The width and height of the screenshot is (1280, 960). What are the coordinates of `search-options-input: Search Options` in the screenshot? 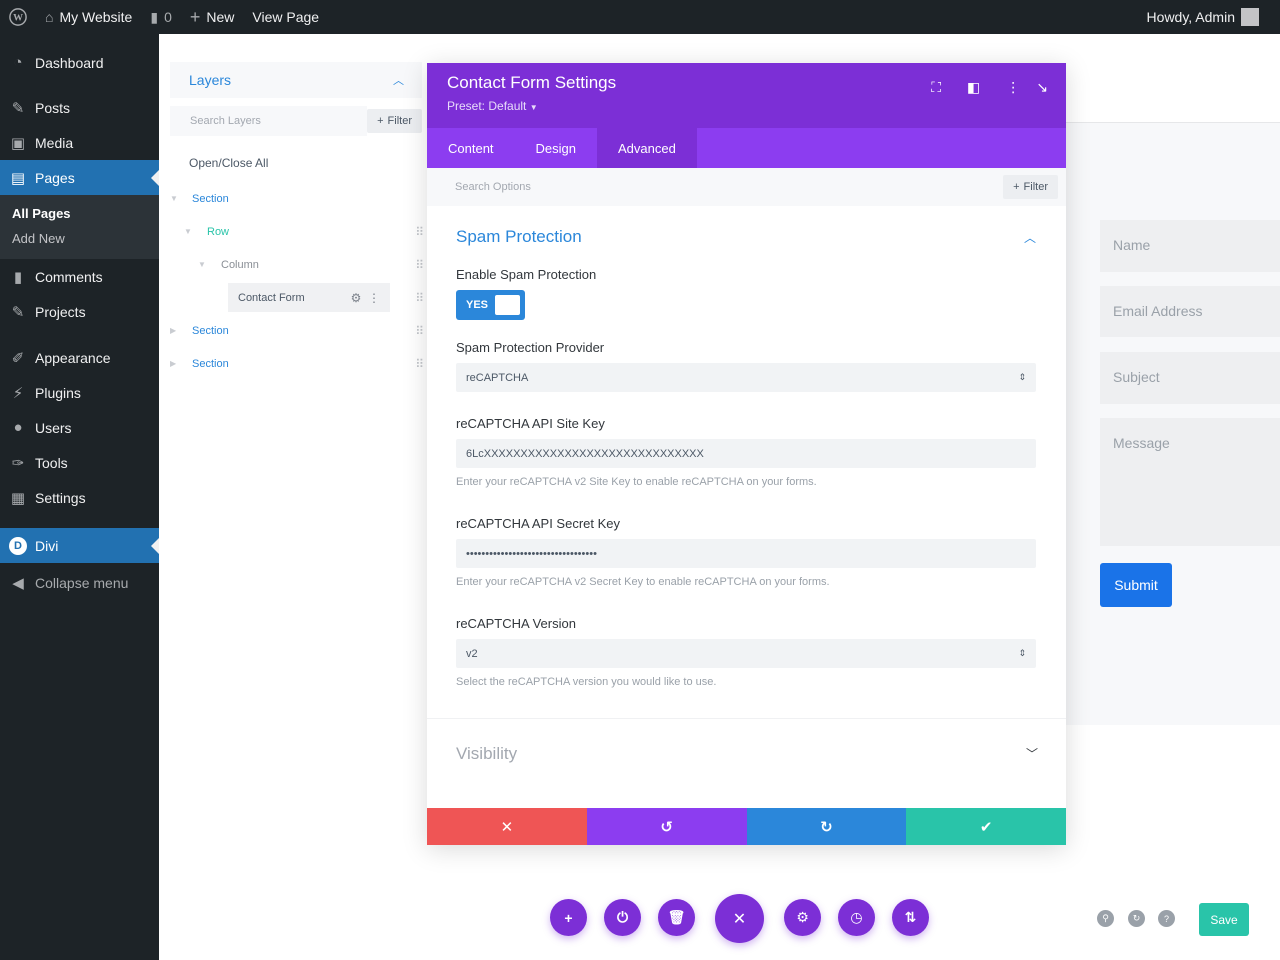 It's located at (493, 187).